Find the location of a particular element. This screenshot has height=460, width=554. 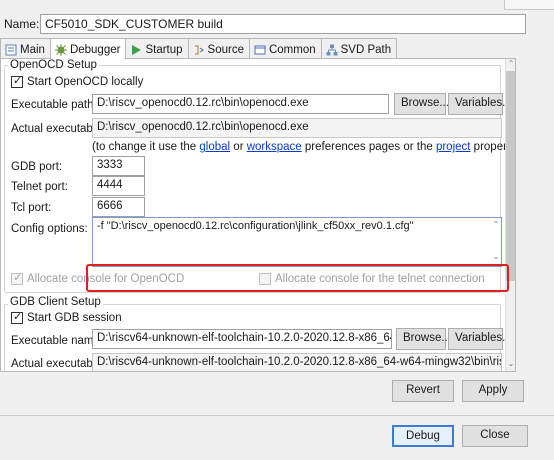

start-gdb-session-checkbox: Start GDB session is located at coordinates (66, 317).